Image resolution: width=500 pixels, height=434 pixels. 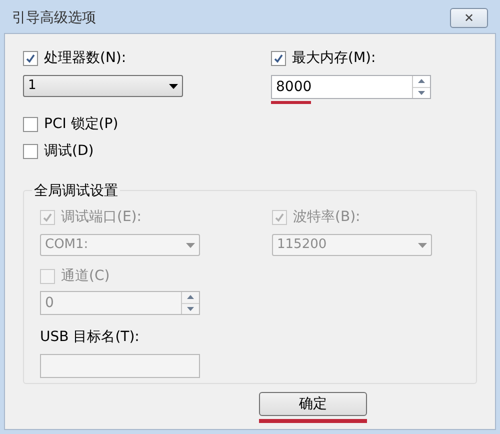 I want to click on checkbox-label: 通道(C), so click(x=85, y=276).